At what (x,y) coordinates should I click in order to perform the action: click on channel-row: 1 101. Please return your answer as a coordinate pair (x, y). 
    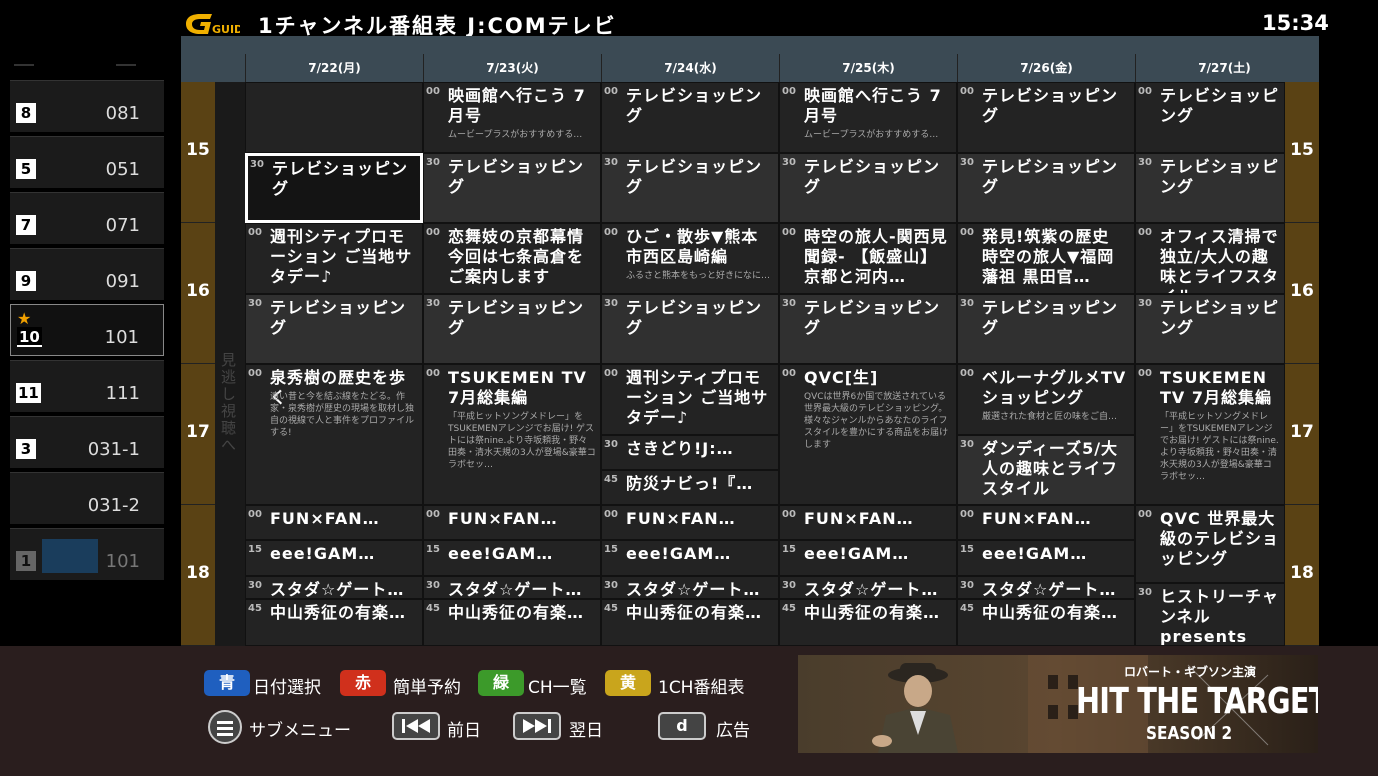
    Looking at the image, I should click on (87, 554).